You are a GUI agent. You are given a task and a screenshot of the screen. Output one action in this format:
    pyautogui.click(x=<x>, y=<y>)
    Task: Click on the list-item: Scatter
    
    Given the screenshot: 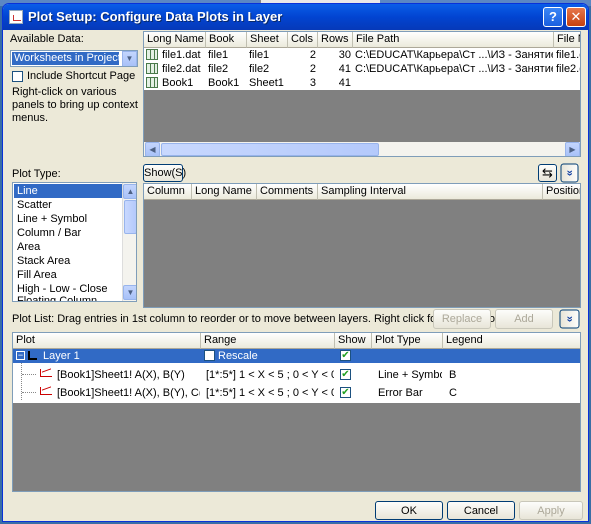 What is the action you would take?
    pyautogui.click(x=68, y=205)
    